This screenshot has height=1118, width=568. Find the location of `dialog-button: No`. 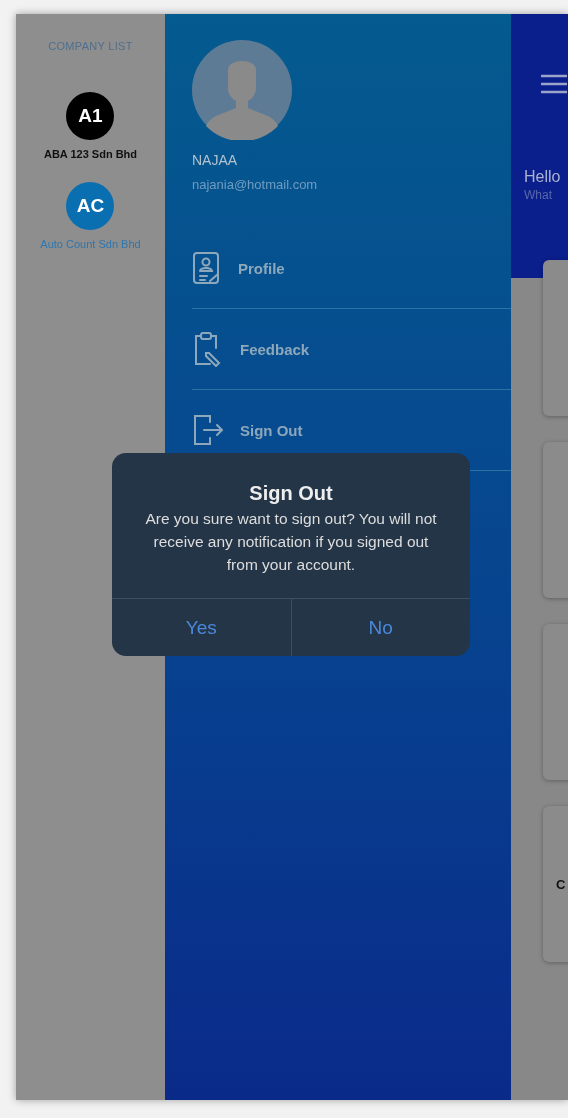

dialog-button: No is located at coordinates (380, 627).